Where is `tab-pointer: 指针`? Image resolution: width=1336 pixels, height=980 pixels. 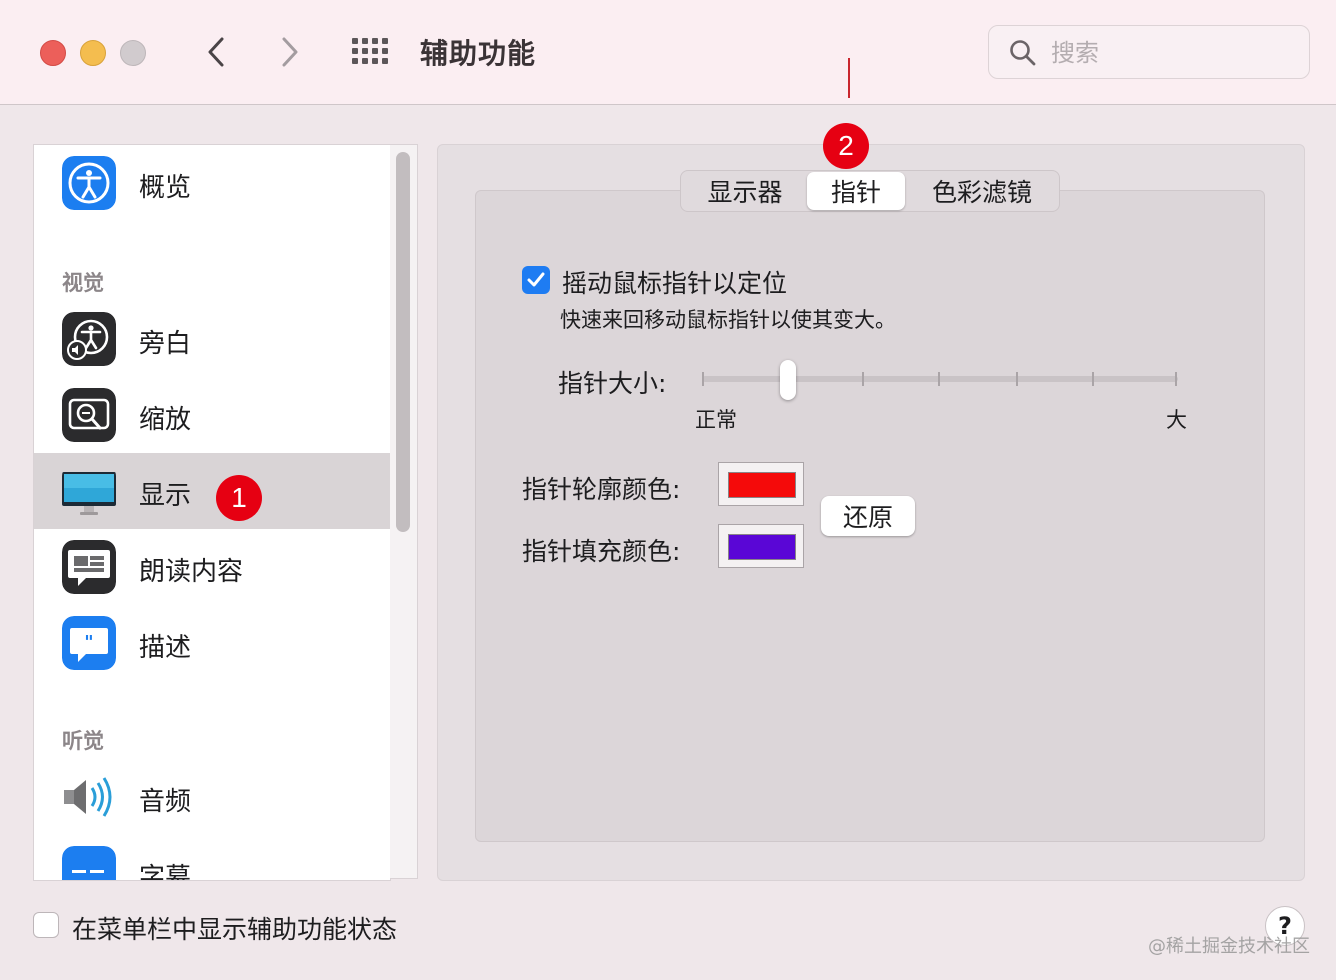
tab-pointer: 指针 is located at coordinates (856, 191).